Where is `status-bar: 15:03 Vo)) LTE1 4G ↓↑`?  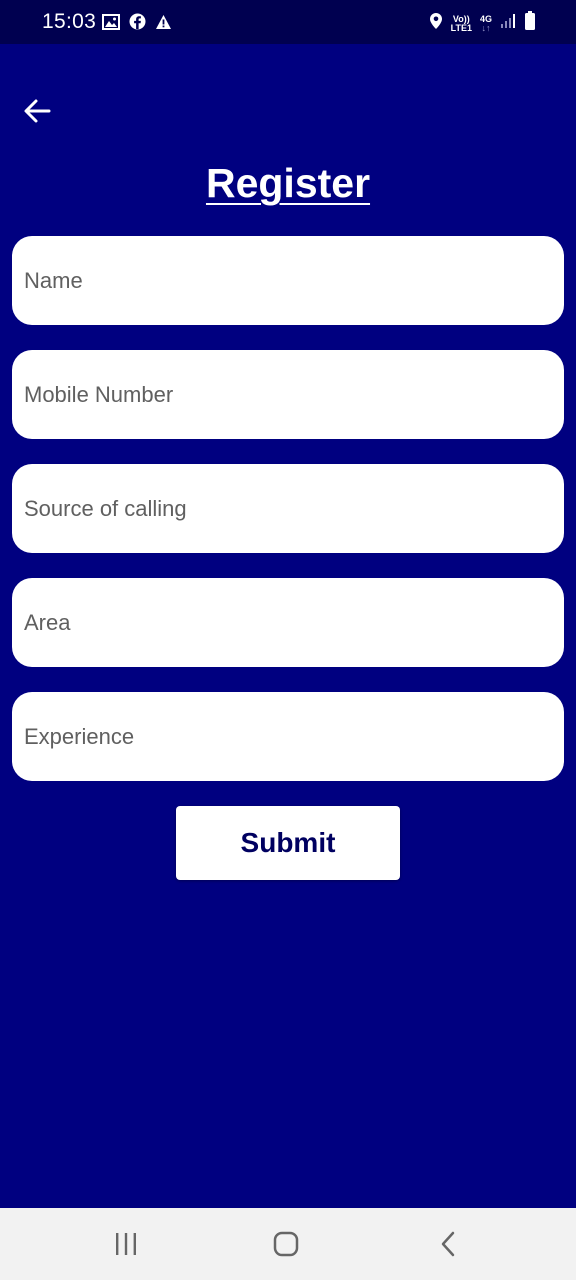
status-bar: 15:03 Vo)) LTE1 4G ↓↑ is located at coordinates (288, 22).